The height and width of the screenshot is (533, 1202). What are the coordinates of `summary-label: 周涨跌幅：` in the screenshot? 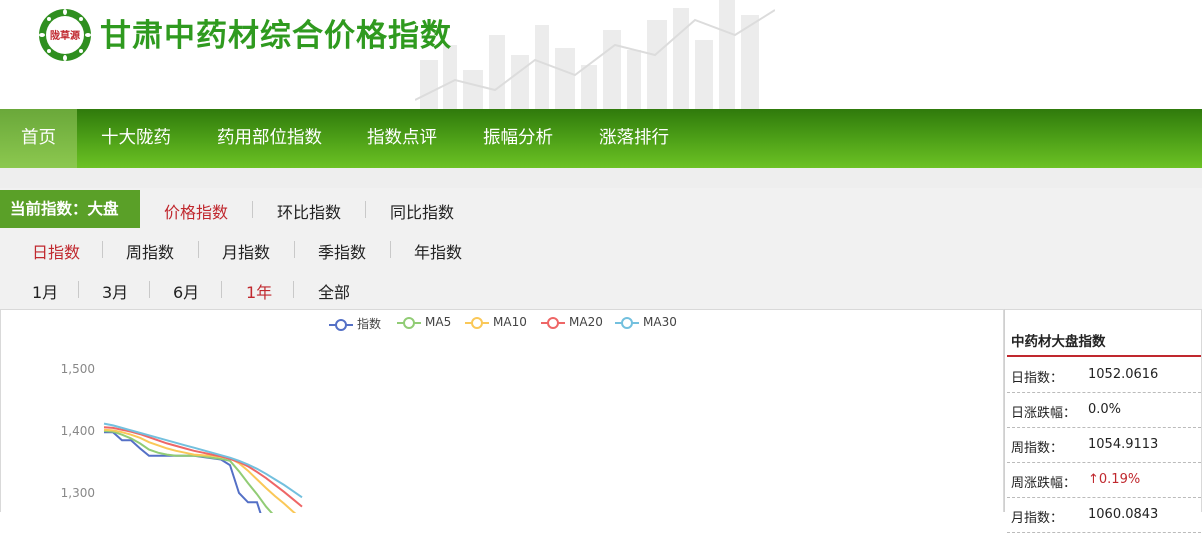 It's located at (1044, 483).